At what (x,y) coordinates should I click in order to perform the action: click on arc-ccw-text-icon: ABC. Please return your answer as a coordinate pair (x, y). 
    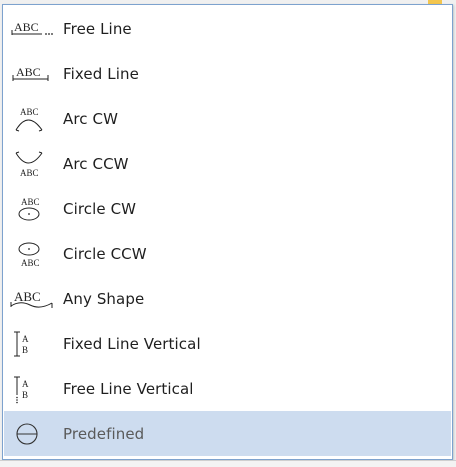
    Looking at the image, I should click on (33, 164).